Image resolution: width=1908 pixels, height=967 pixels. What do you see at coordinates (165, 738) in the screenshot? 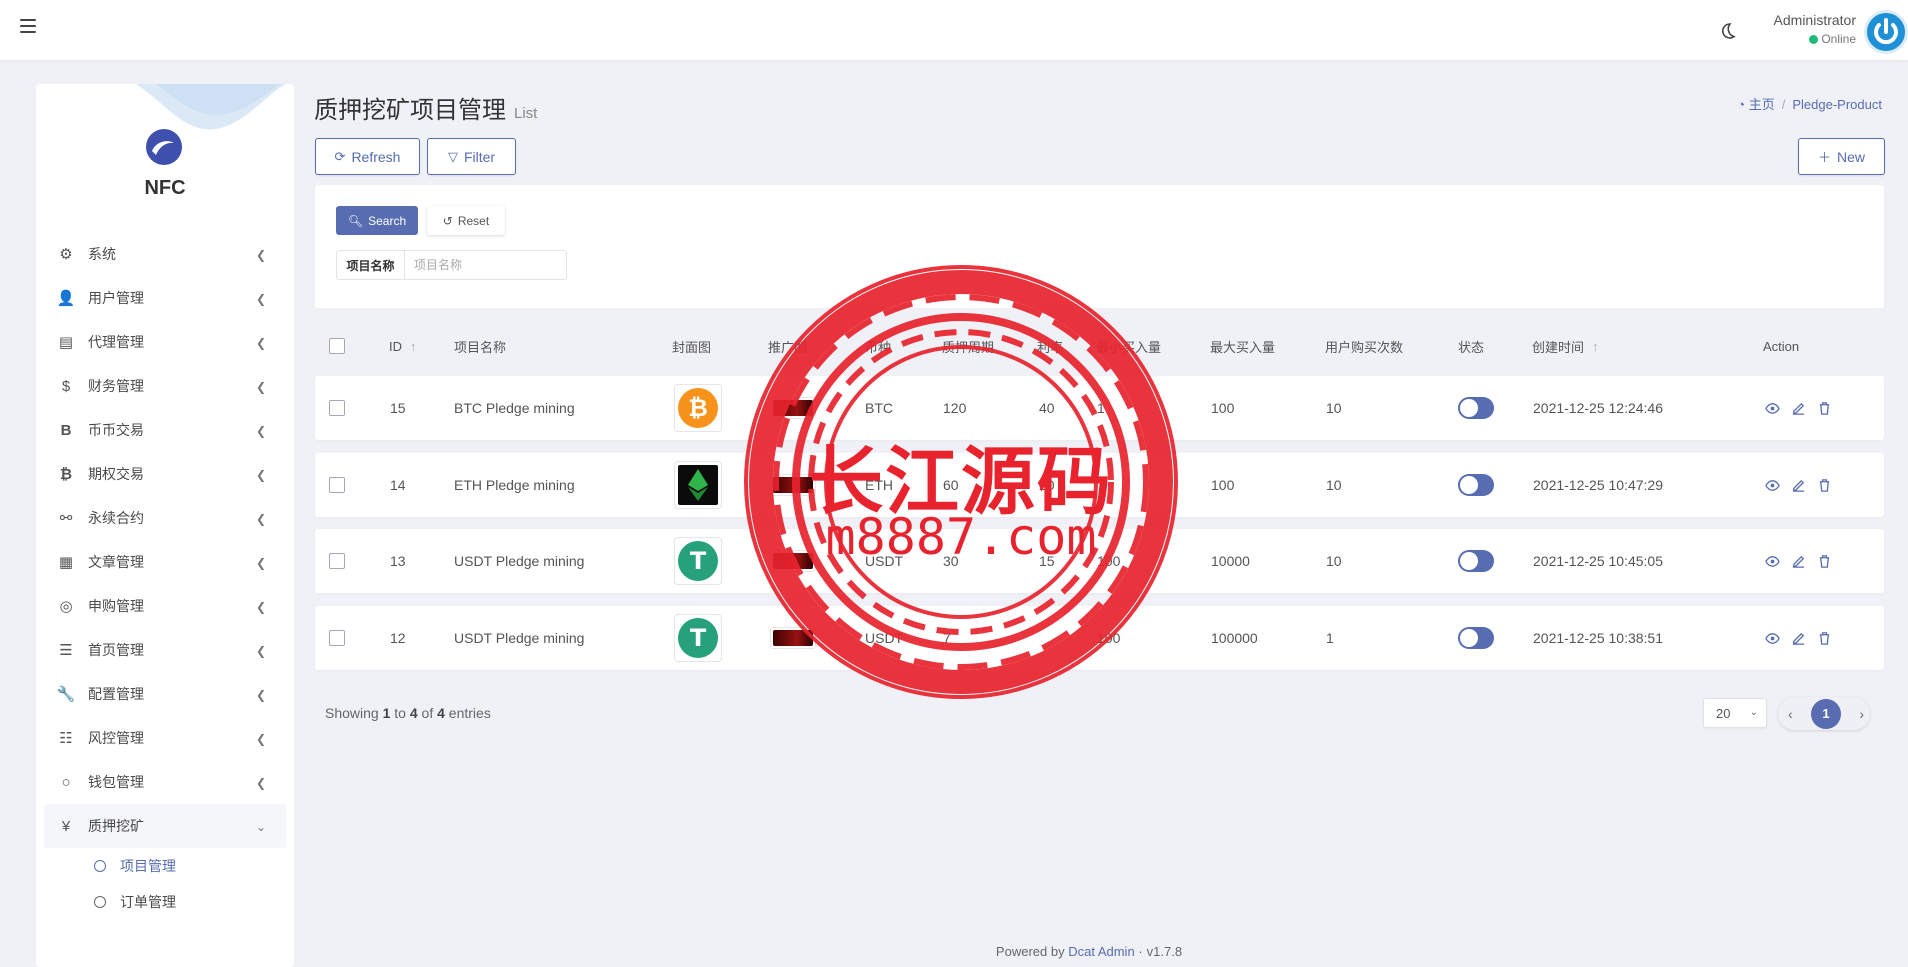
I see `sidebar-item-risk: ☷ 风控管理 ❮` at bounding box center [165, 738].